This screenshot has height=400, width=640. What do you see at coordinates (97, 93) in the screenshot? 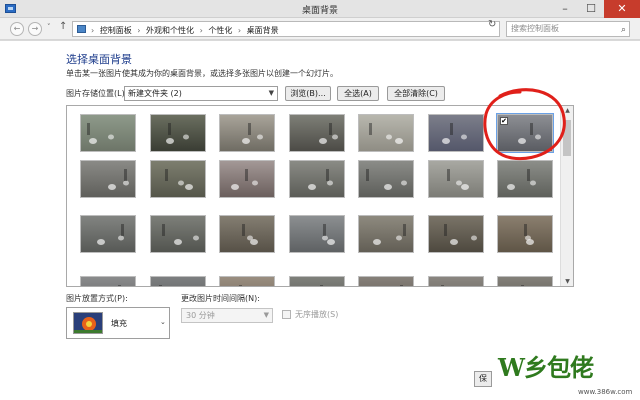
I see `picture-location-label: 图片存储位置(L):` at bounding box center [97, 93].